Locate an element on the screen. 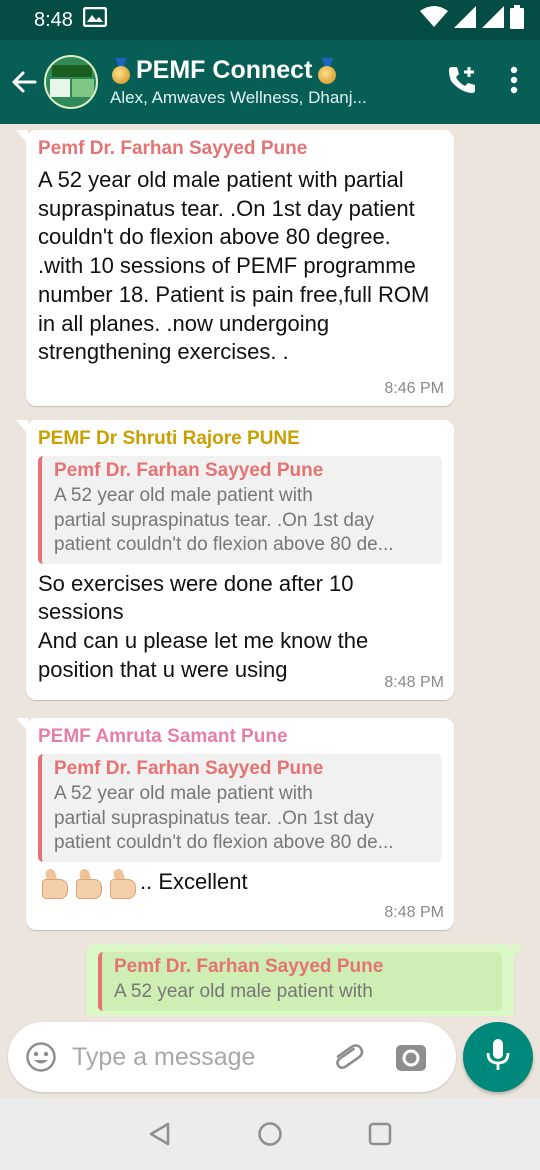 Image resolution: width=540 pixels, height=1170 pixels. recents-square-icon is located at coordinates (380, 1134).